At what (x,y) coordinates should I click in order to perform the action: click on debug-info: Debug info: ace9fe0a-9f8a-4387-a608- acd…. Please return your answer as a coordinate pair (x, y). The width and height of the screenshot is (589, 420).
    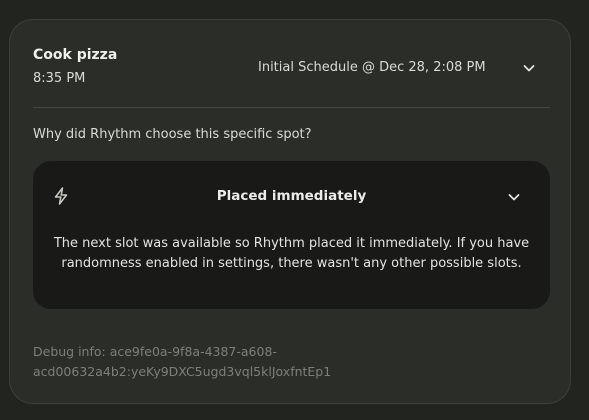
    Looking at the image, I should click on (283, 362).